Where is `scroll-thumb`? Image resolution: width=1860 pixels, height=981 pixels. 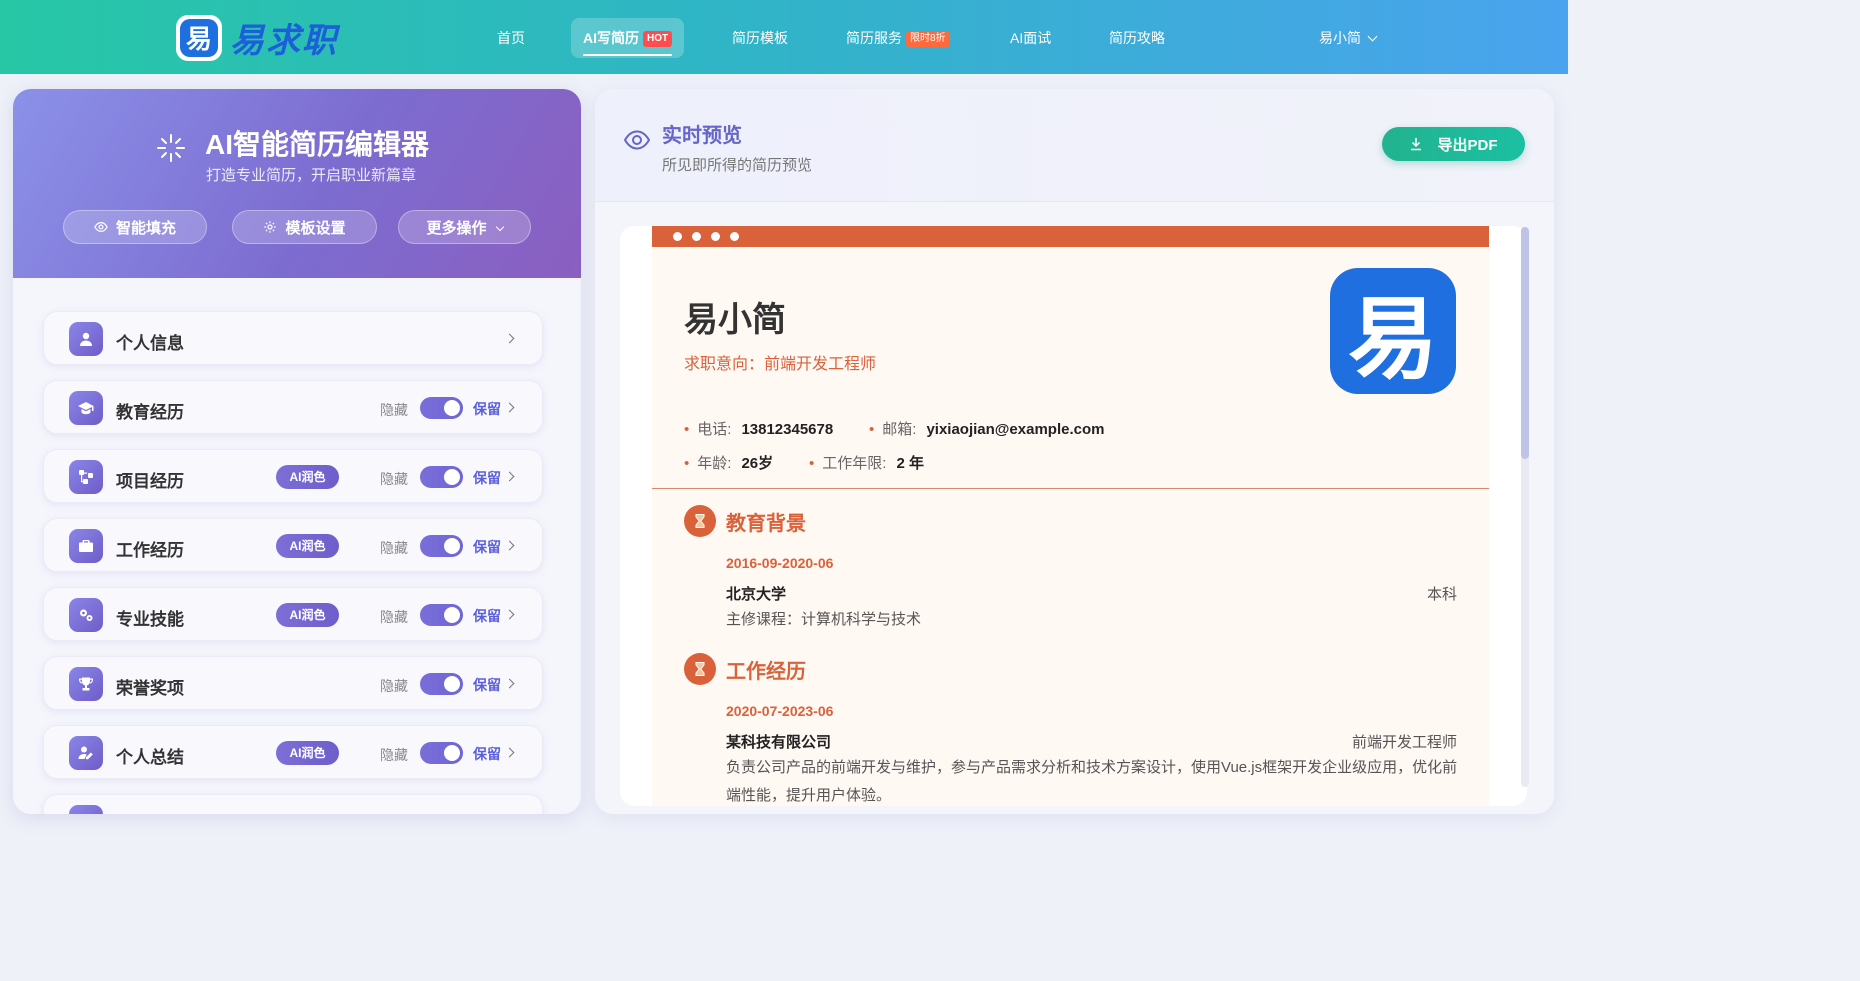 scroll-thumb is located at coordinates (1525, 343).